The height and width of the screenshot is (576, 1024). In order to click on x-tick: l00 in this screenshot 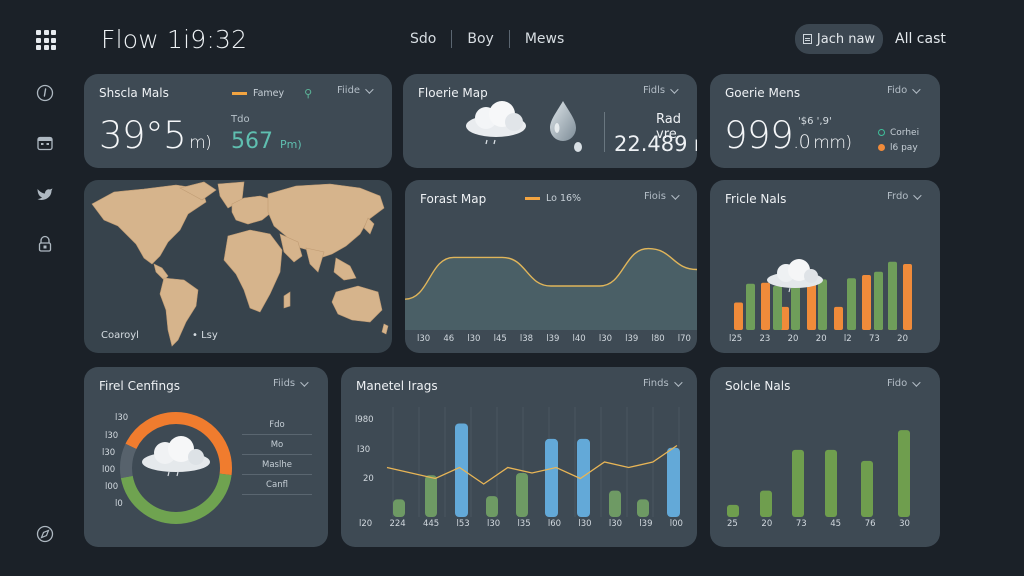, I will do `click(676, 524)`.